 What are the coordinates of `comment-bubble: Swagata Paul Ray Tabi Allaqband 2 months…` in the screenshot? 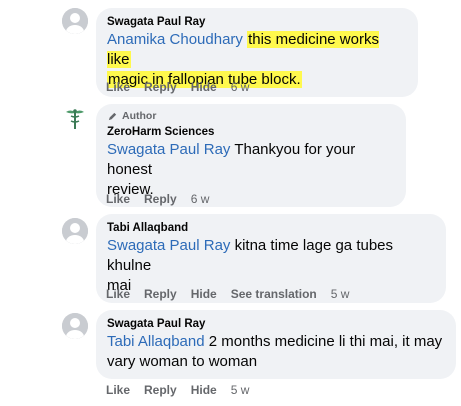 It's located at (276, 344).